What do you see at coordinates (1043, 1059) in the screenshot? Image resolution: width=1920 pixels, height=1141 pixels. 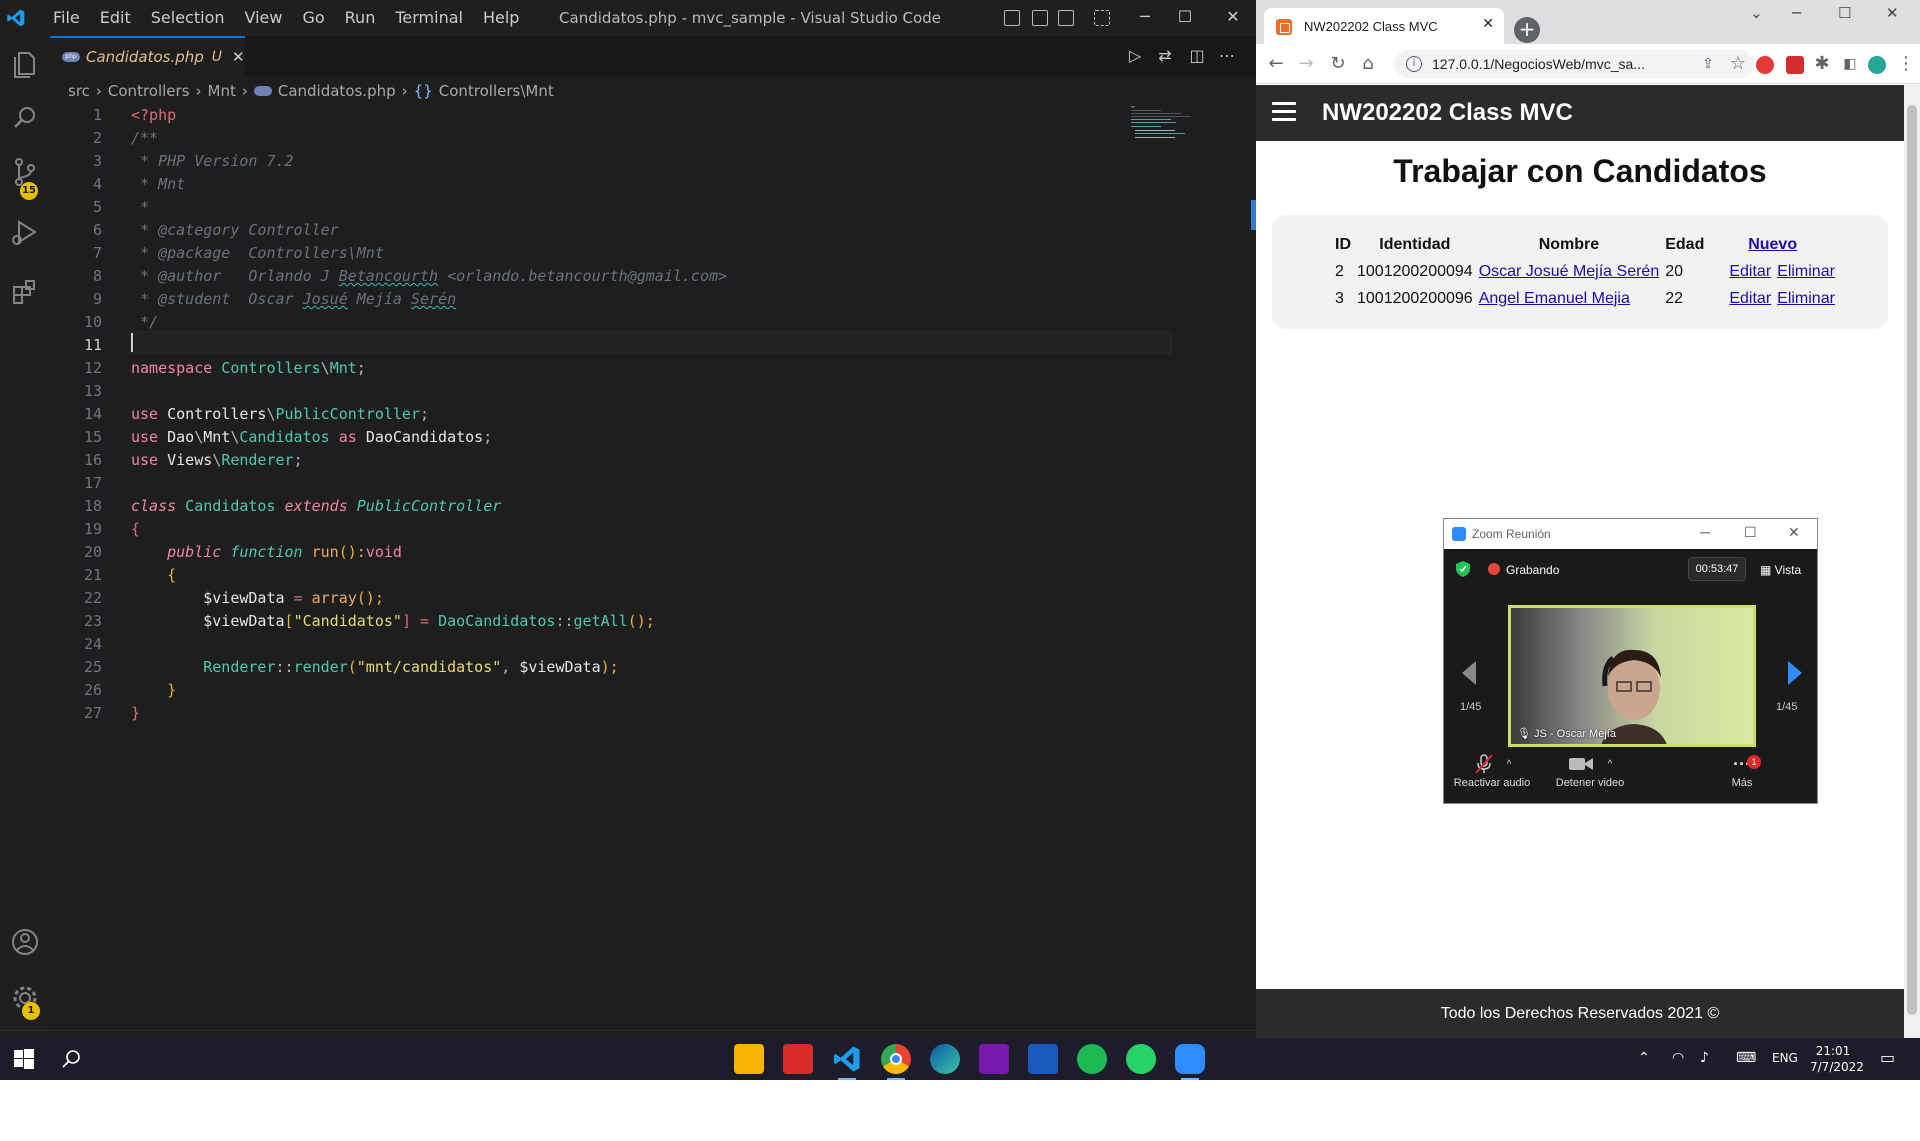 I see `word-taskbar-icon` at bounding box center [1043, 1059].